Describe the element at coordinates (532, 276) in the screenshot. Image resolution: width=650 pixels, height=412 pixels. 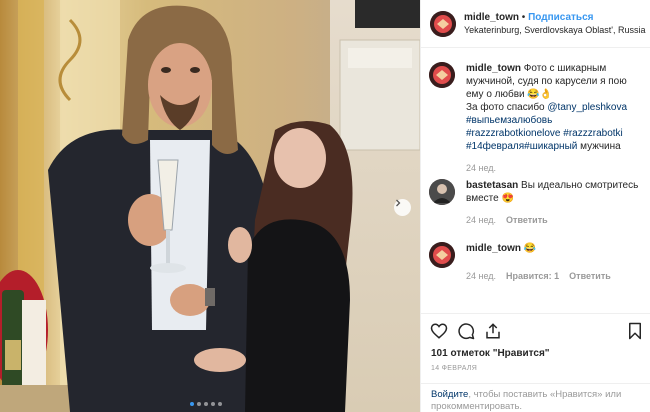
I see `likes-count-button: Нравится: 1` at that location.